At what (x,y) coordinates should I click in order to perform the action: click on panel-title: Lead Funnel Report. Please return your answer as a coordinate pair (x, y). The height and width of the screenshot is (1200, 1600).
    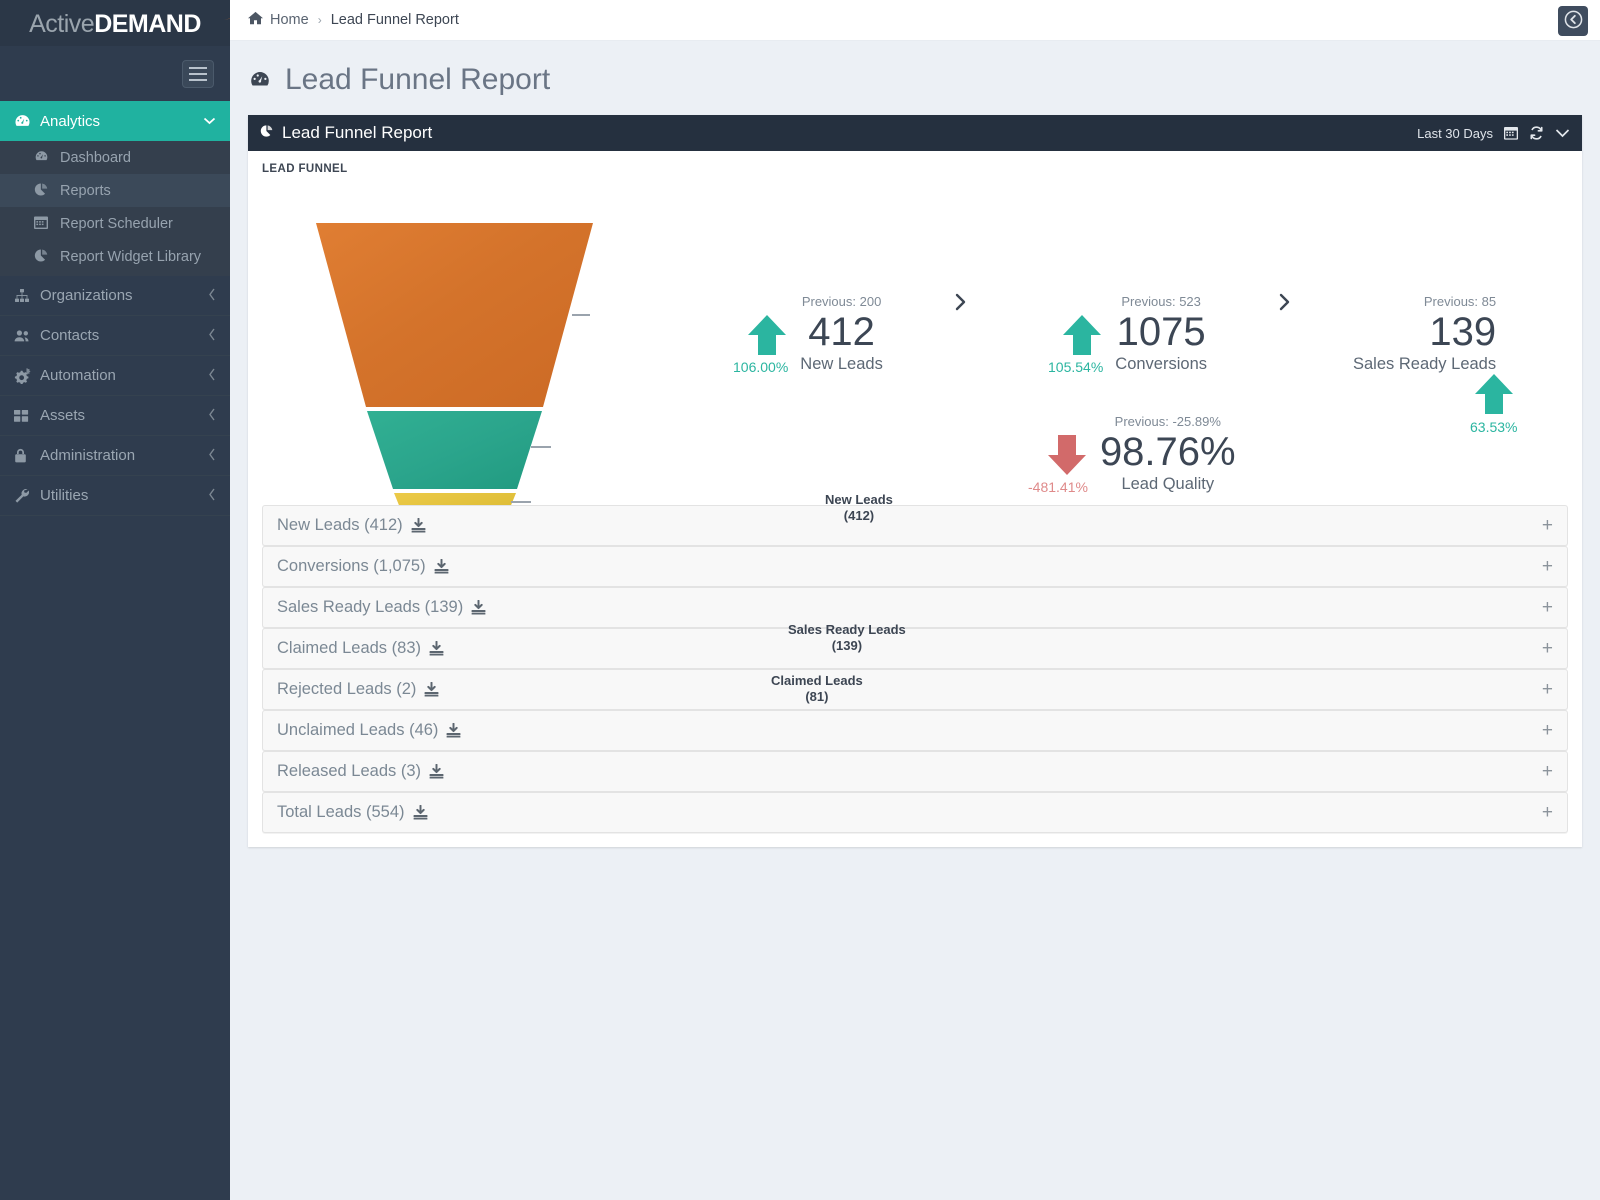
    Looking at the image, I should click on (357, 132).